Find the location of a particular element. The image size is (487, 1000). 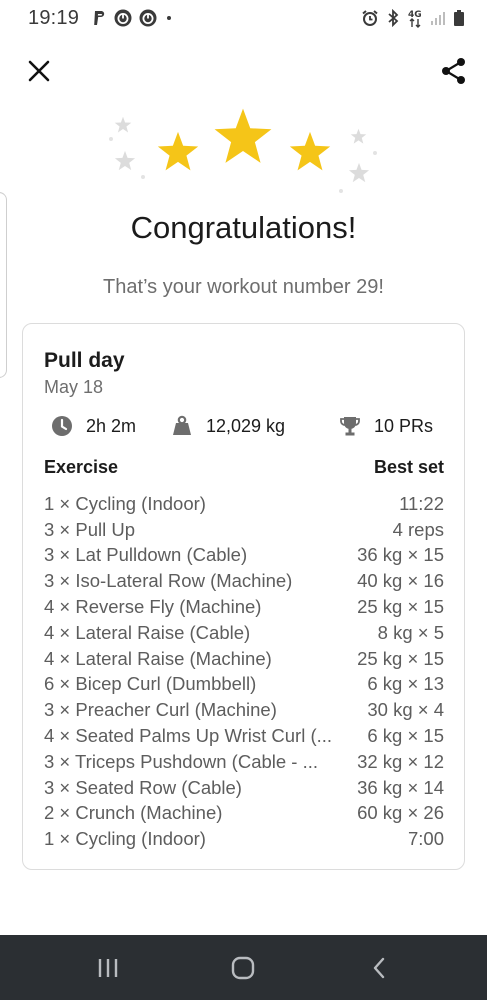

exercise-row: 6 × Bicep Curl (Dumbbell) 6 kg × 13 is located at coordinates (244, 685).